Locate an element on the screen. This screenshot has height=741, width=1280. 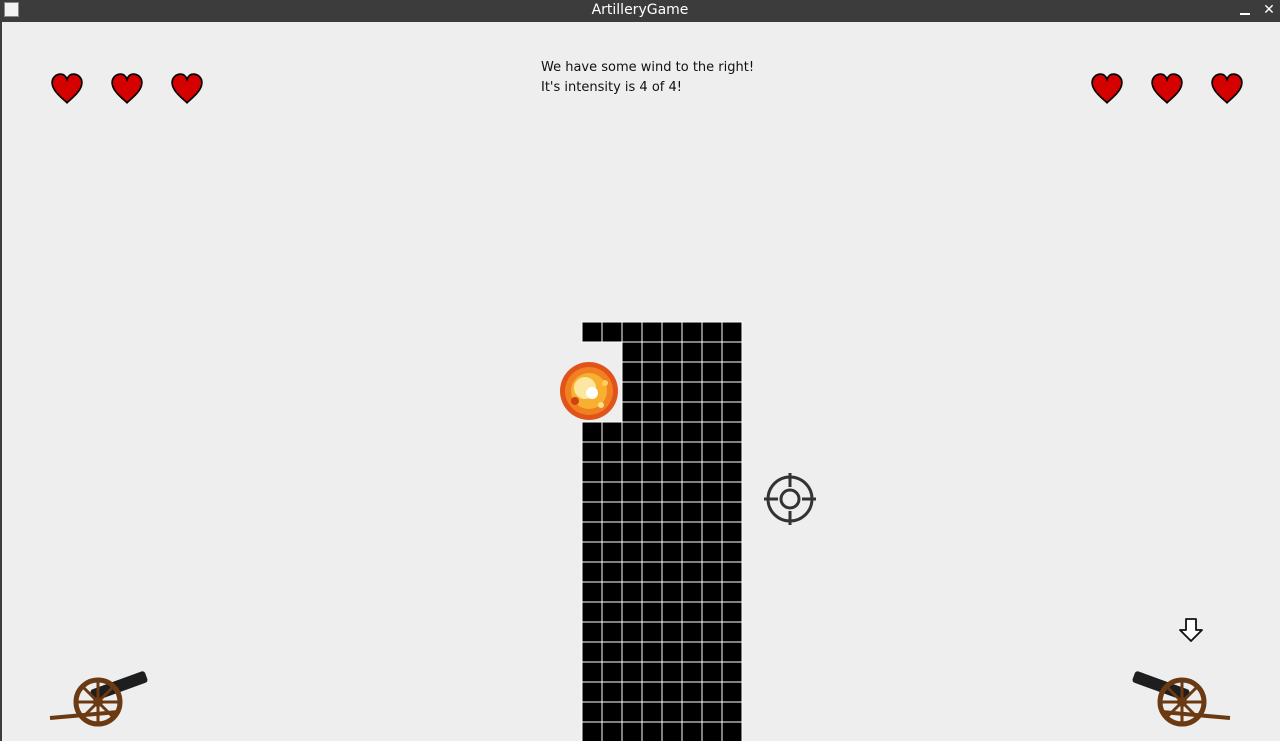
right-cannon is located at coordinates (1181, 698).